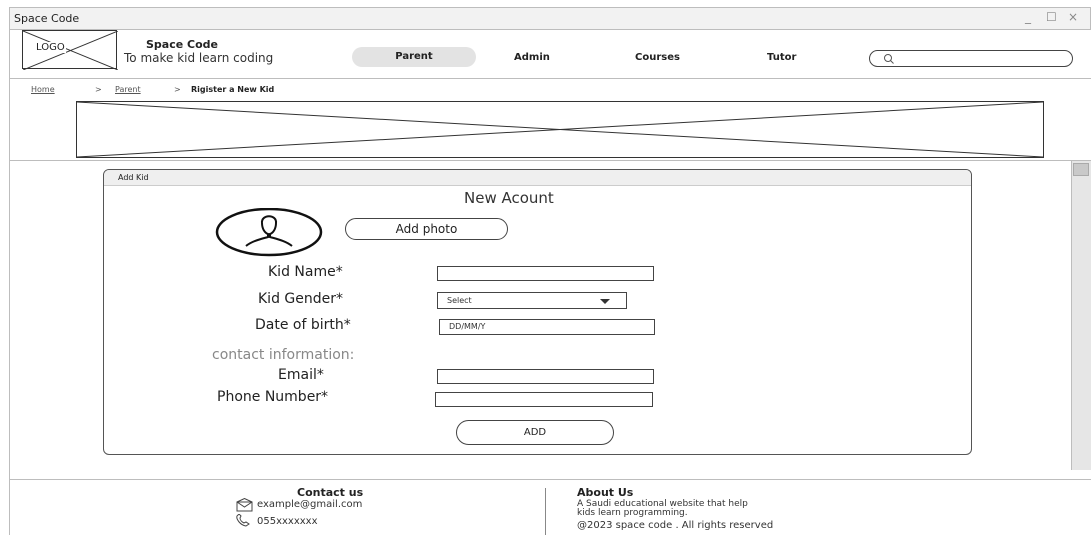 Image resolution: width=1091 pixels, height=535 pixels. Describe the element at coordinates (532, 300) in the screenshot. I see `kid-gender-select: Select` at that location.